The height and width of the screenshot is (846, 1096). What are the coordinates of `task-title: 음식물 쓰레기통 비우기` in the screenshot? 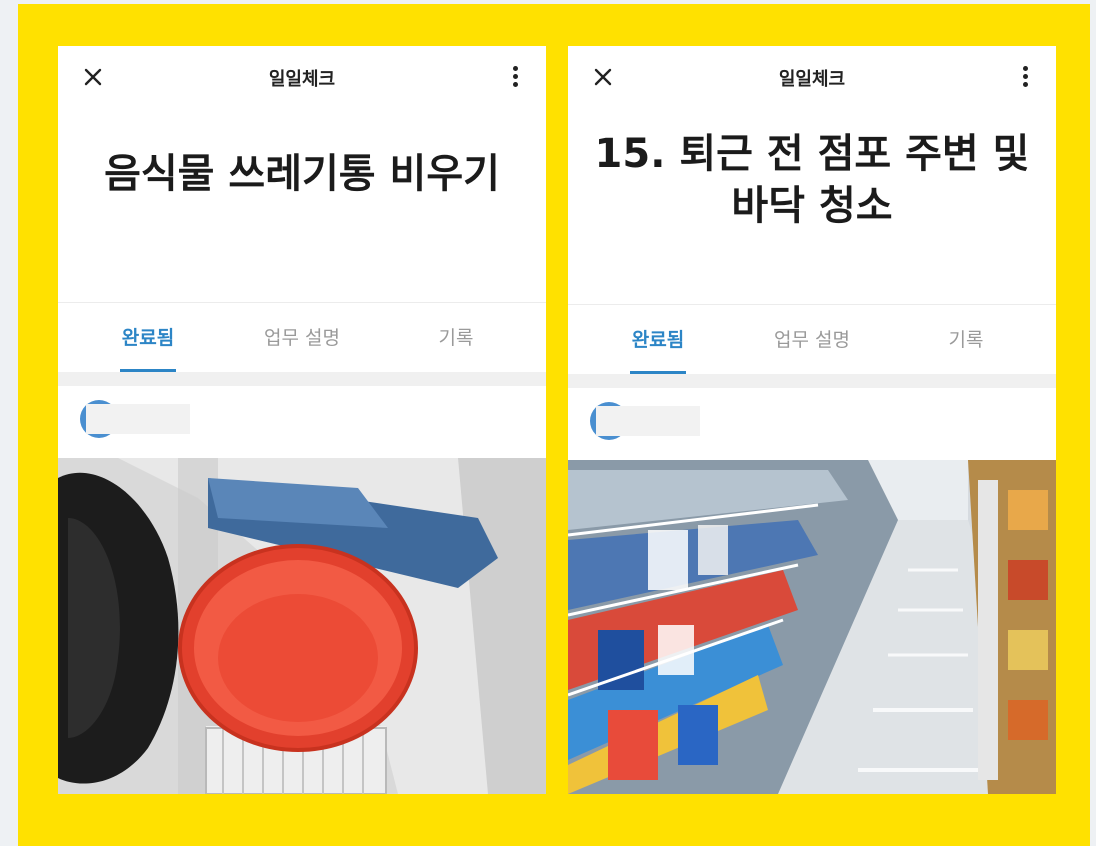 It's located at (302, 174).